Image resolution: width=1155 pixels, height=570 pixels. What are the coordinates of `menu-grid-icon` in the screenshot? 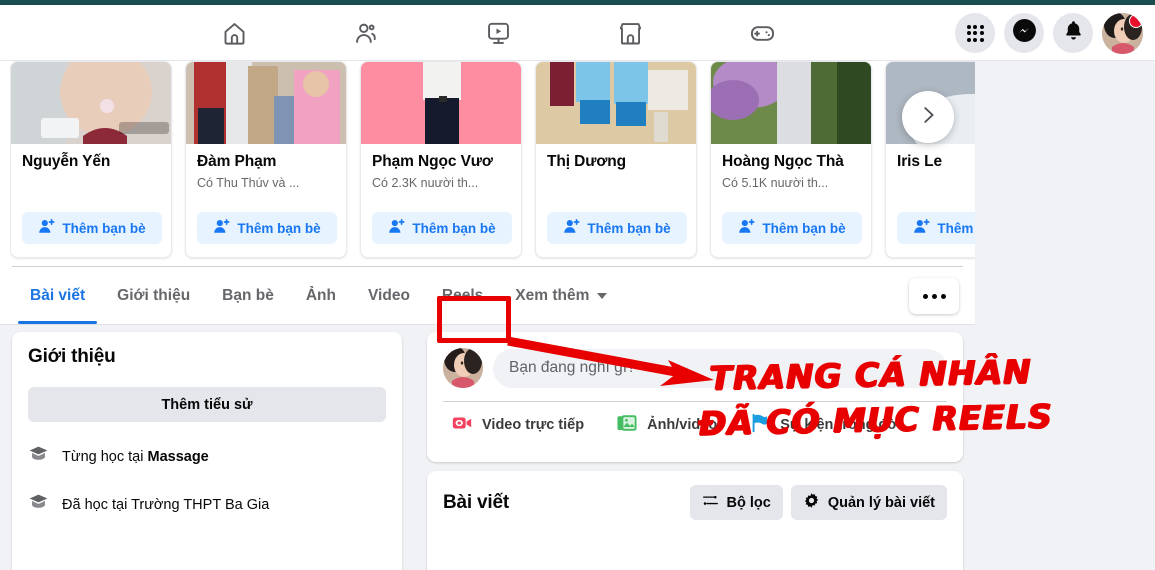 It's located at (975, 33).